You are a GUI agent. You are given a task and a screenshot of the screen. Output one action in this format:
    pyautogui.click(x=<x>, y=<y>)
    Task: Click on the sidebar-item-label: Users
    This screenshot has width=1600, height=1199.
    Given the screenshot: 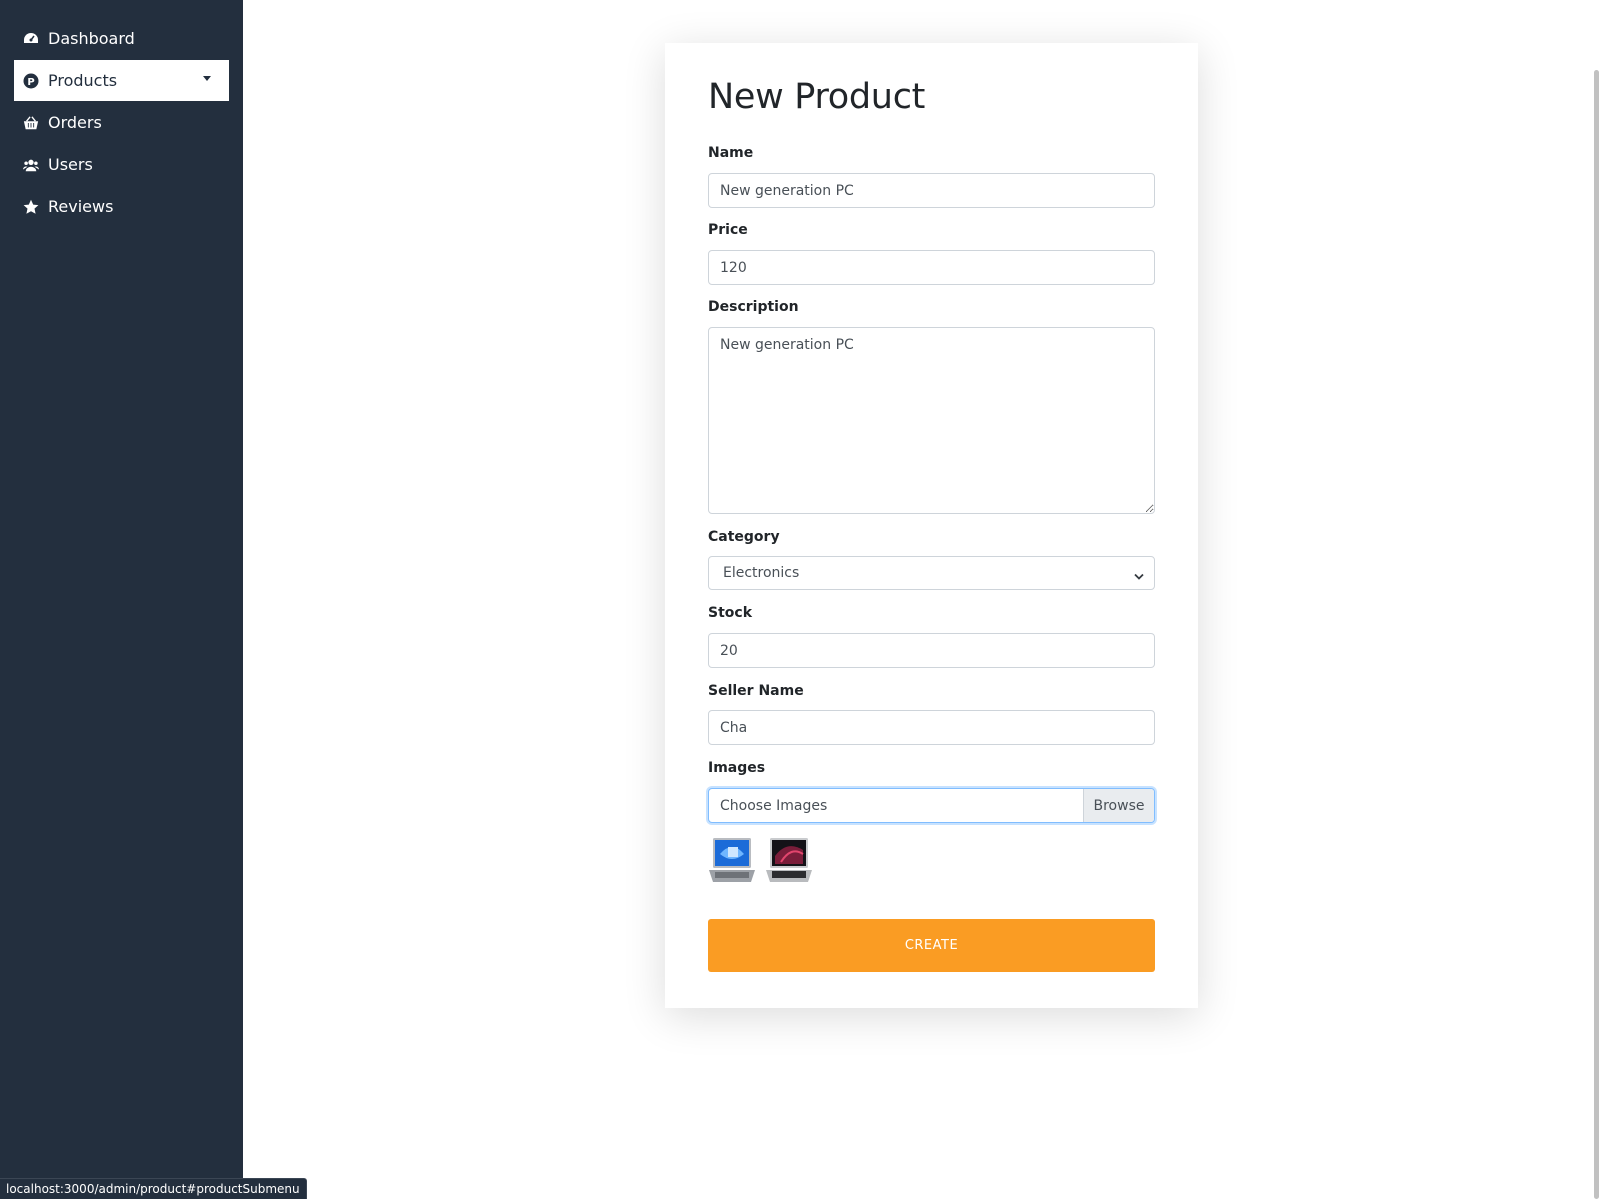 What is the action you would take?
    pyautogui.click(x=70, y=164)
    